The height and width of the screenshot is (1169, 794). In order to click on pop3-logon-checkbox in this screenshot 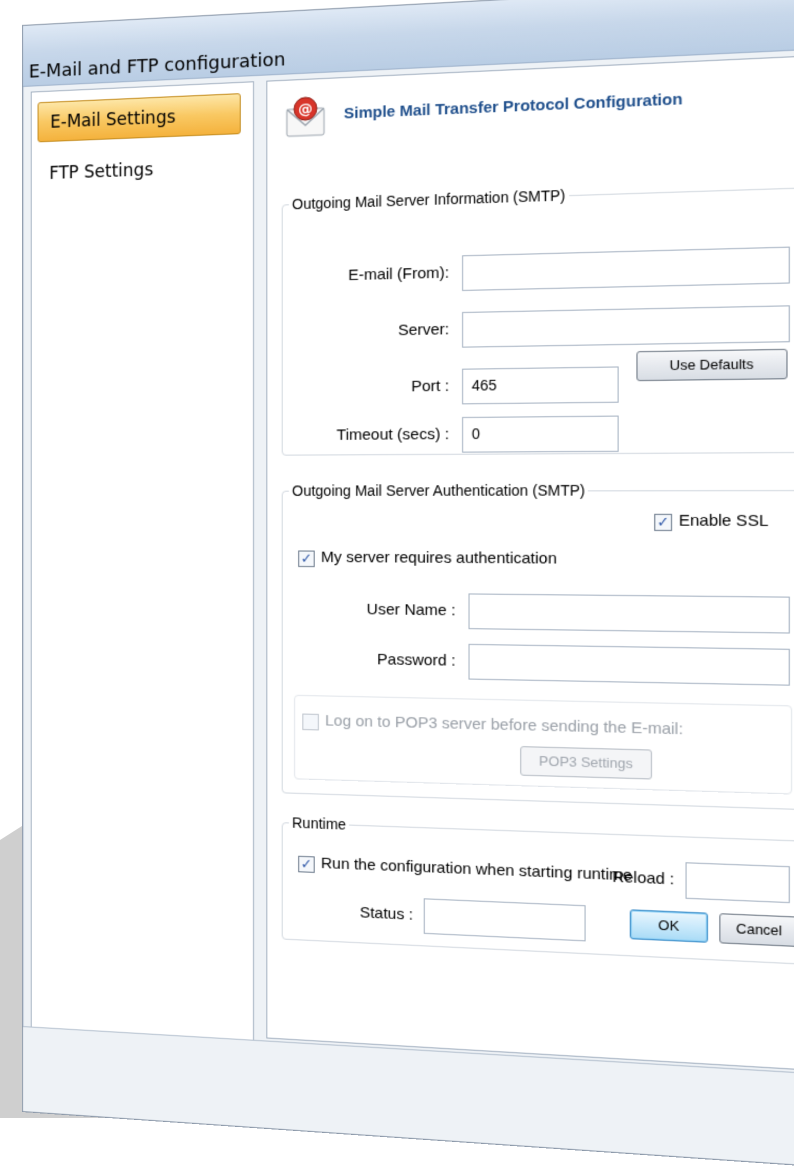, I will do `click(310, 722)`.